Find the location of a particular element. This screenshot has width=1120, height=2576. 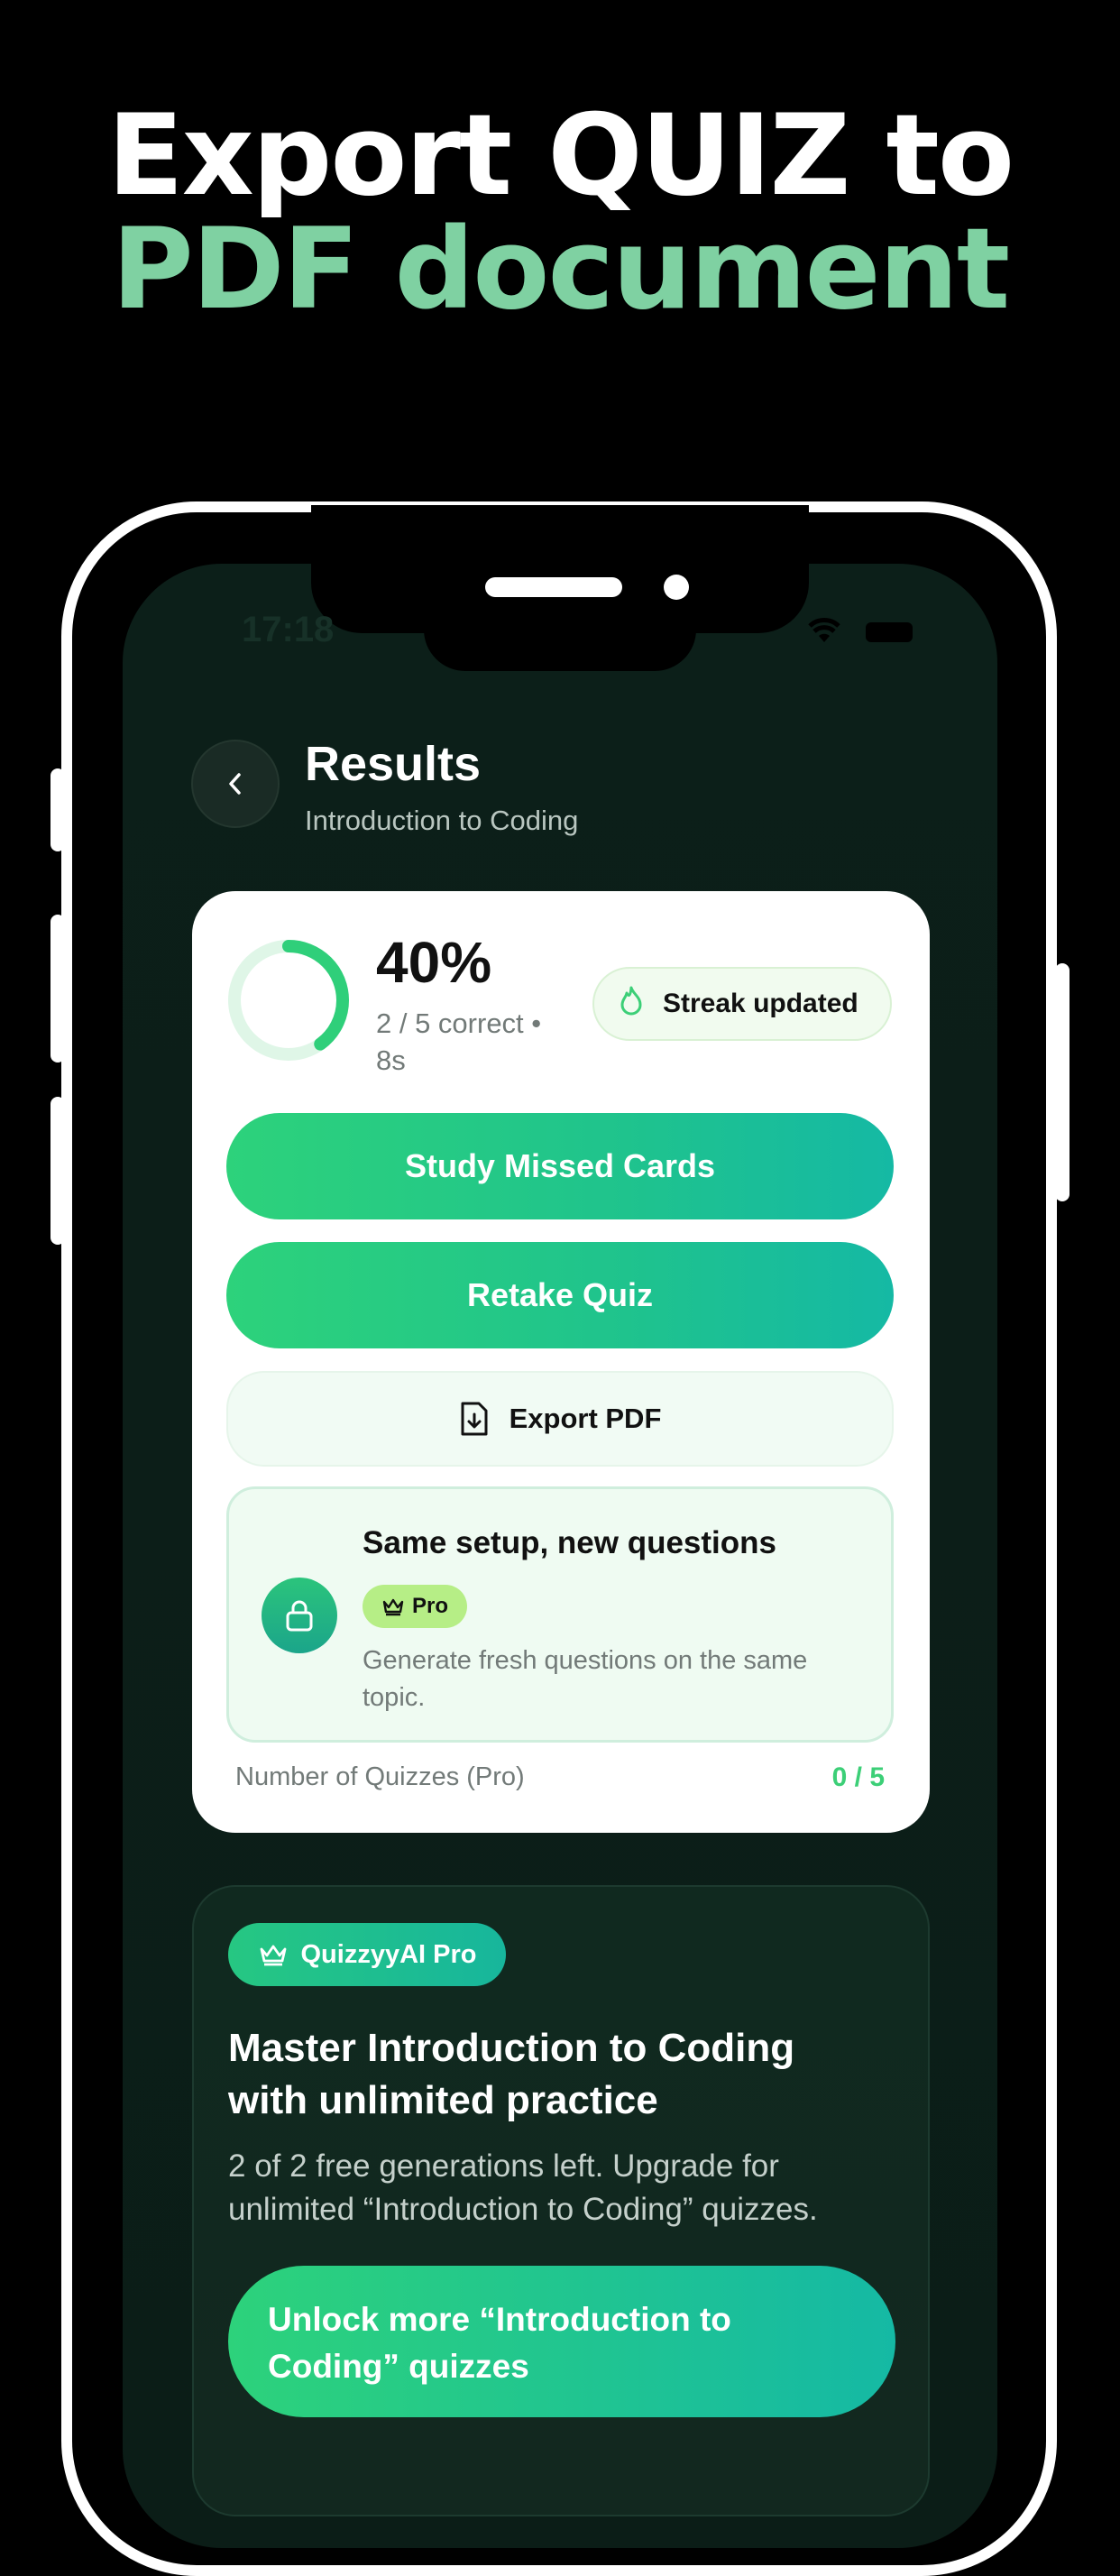

file-download-icon is located at coordinates (474, 1419).